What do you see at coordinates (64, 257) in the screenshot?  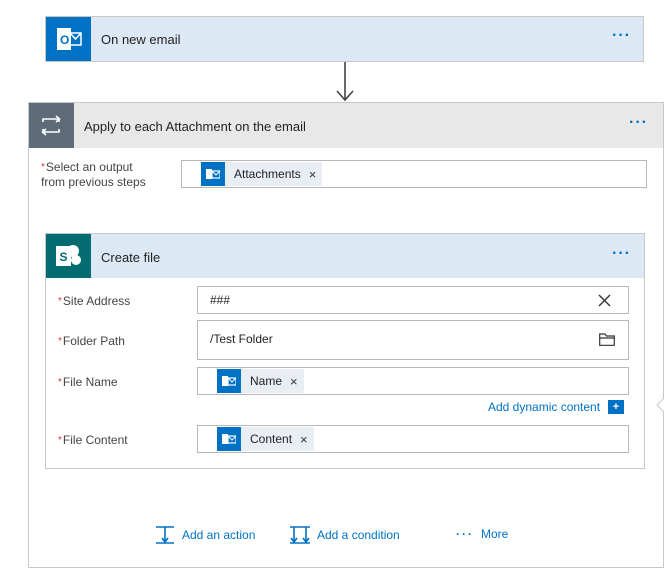 I see `svg-text: S` at bounding box center [64, 257].